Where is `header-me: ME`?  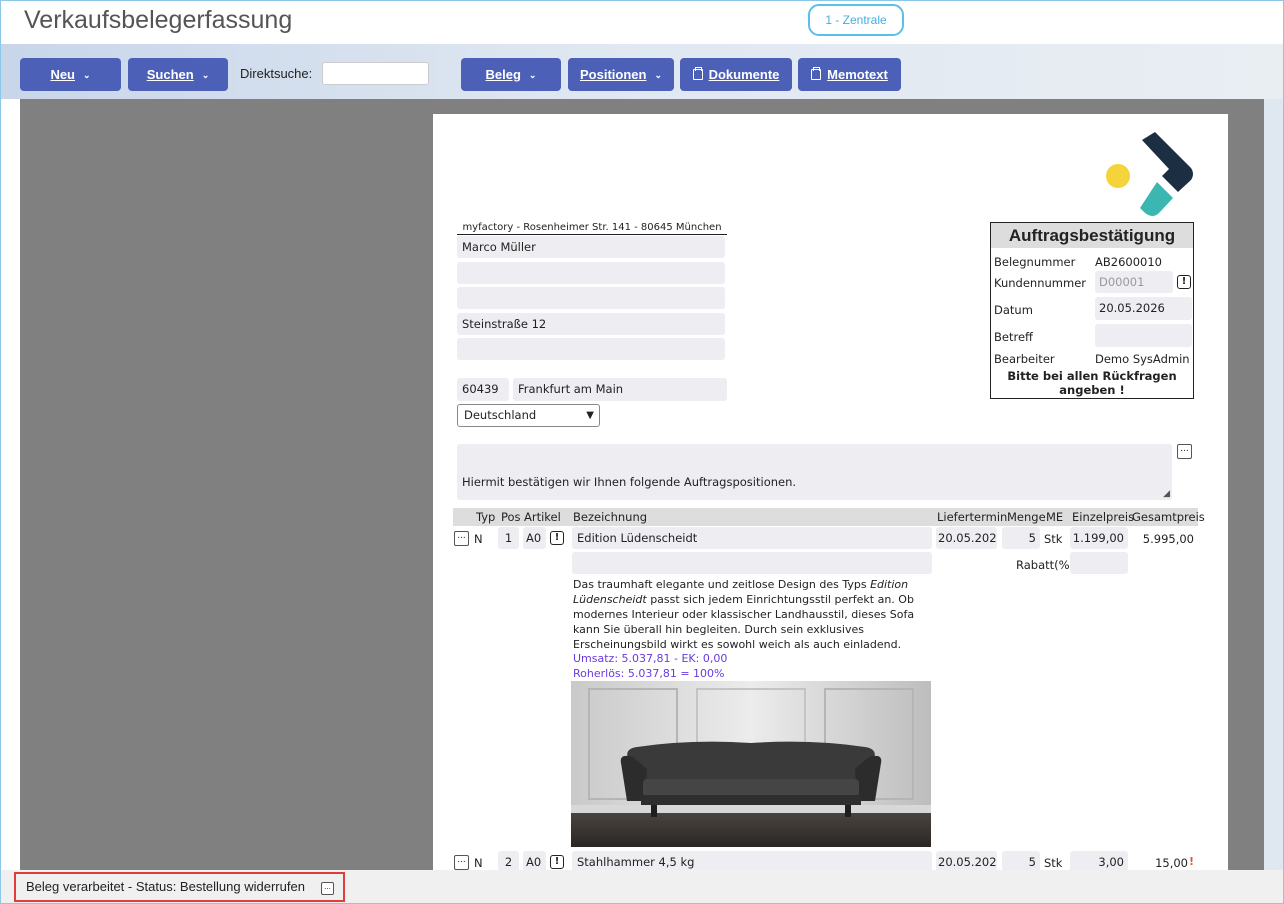 header-me: ME is located at coordinates (1055, 517).